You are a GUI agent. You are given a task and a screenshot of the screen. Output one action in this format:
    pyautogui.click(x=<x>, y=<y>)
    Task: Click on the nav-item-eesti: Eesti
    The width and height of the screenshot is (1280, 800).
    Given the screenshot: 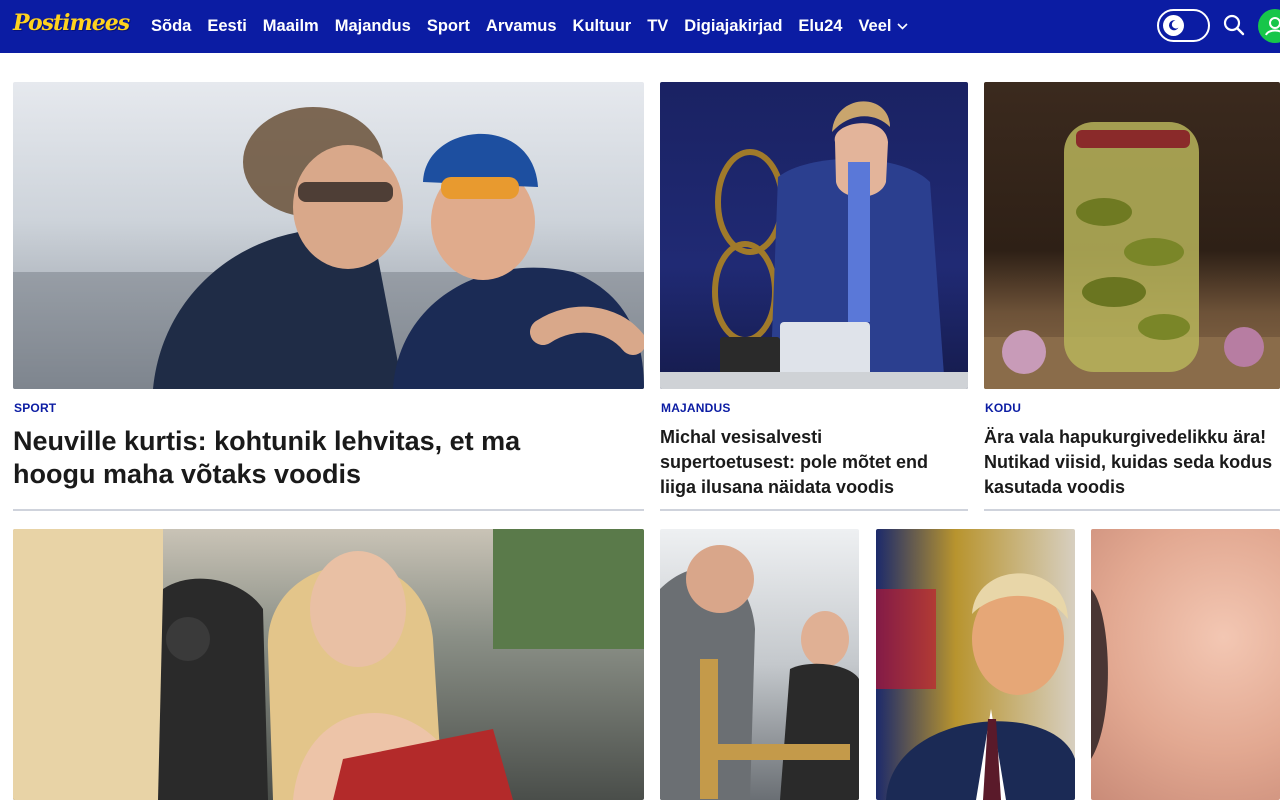 What is the action you would take?
    pyautogui.click(x=226, y=26)
    